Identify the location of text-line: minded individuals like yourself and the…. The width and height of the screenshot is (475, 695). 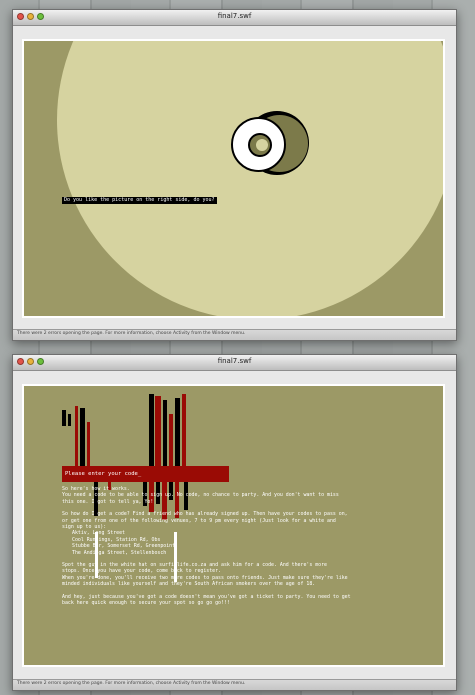
(189, 584).